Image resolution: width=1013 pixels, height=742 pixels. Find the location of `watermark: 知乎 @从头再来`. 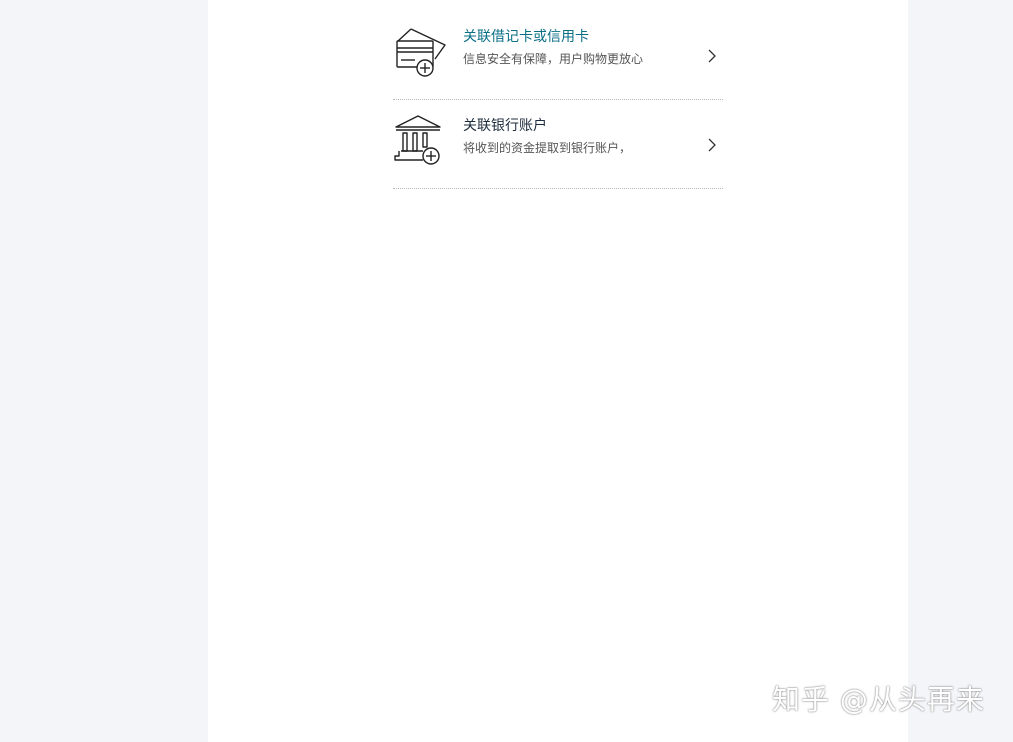

watermark: 知乎 @从头再来 is located at coordinates (878, 699).